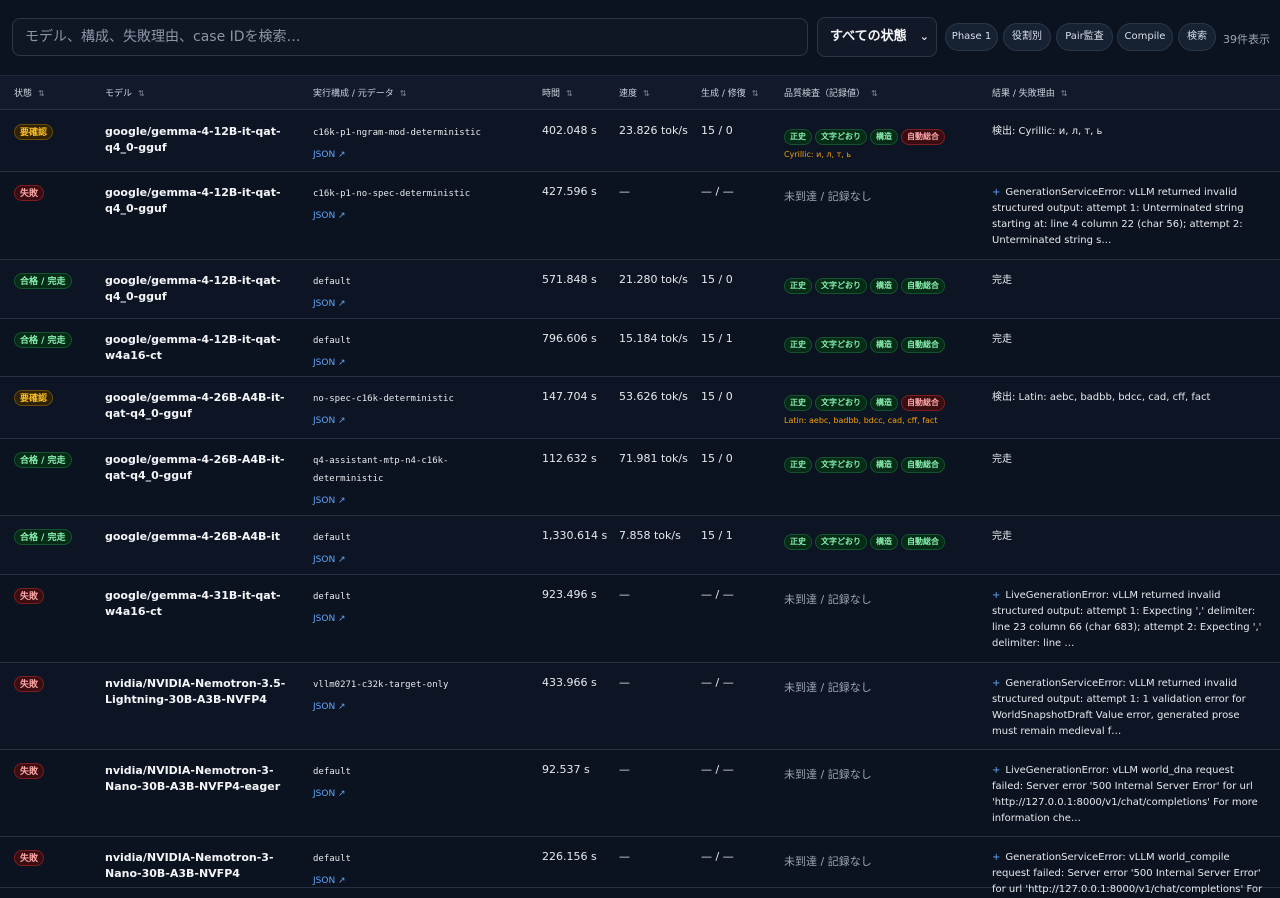  Describe the element at coordinates (381, 470) in the screenshot. I see `config-name: q4-assistant-mtp-n4-c16k-deterministic` at that location.